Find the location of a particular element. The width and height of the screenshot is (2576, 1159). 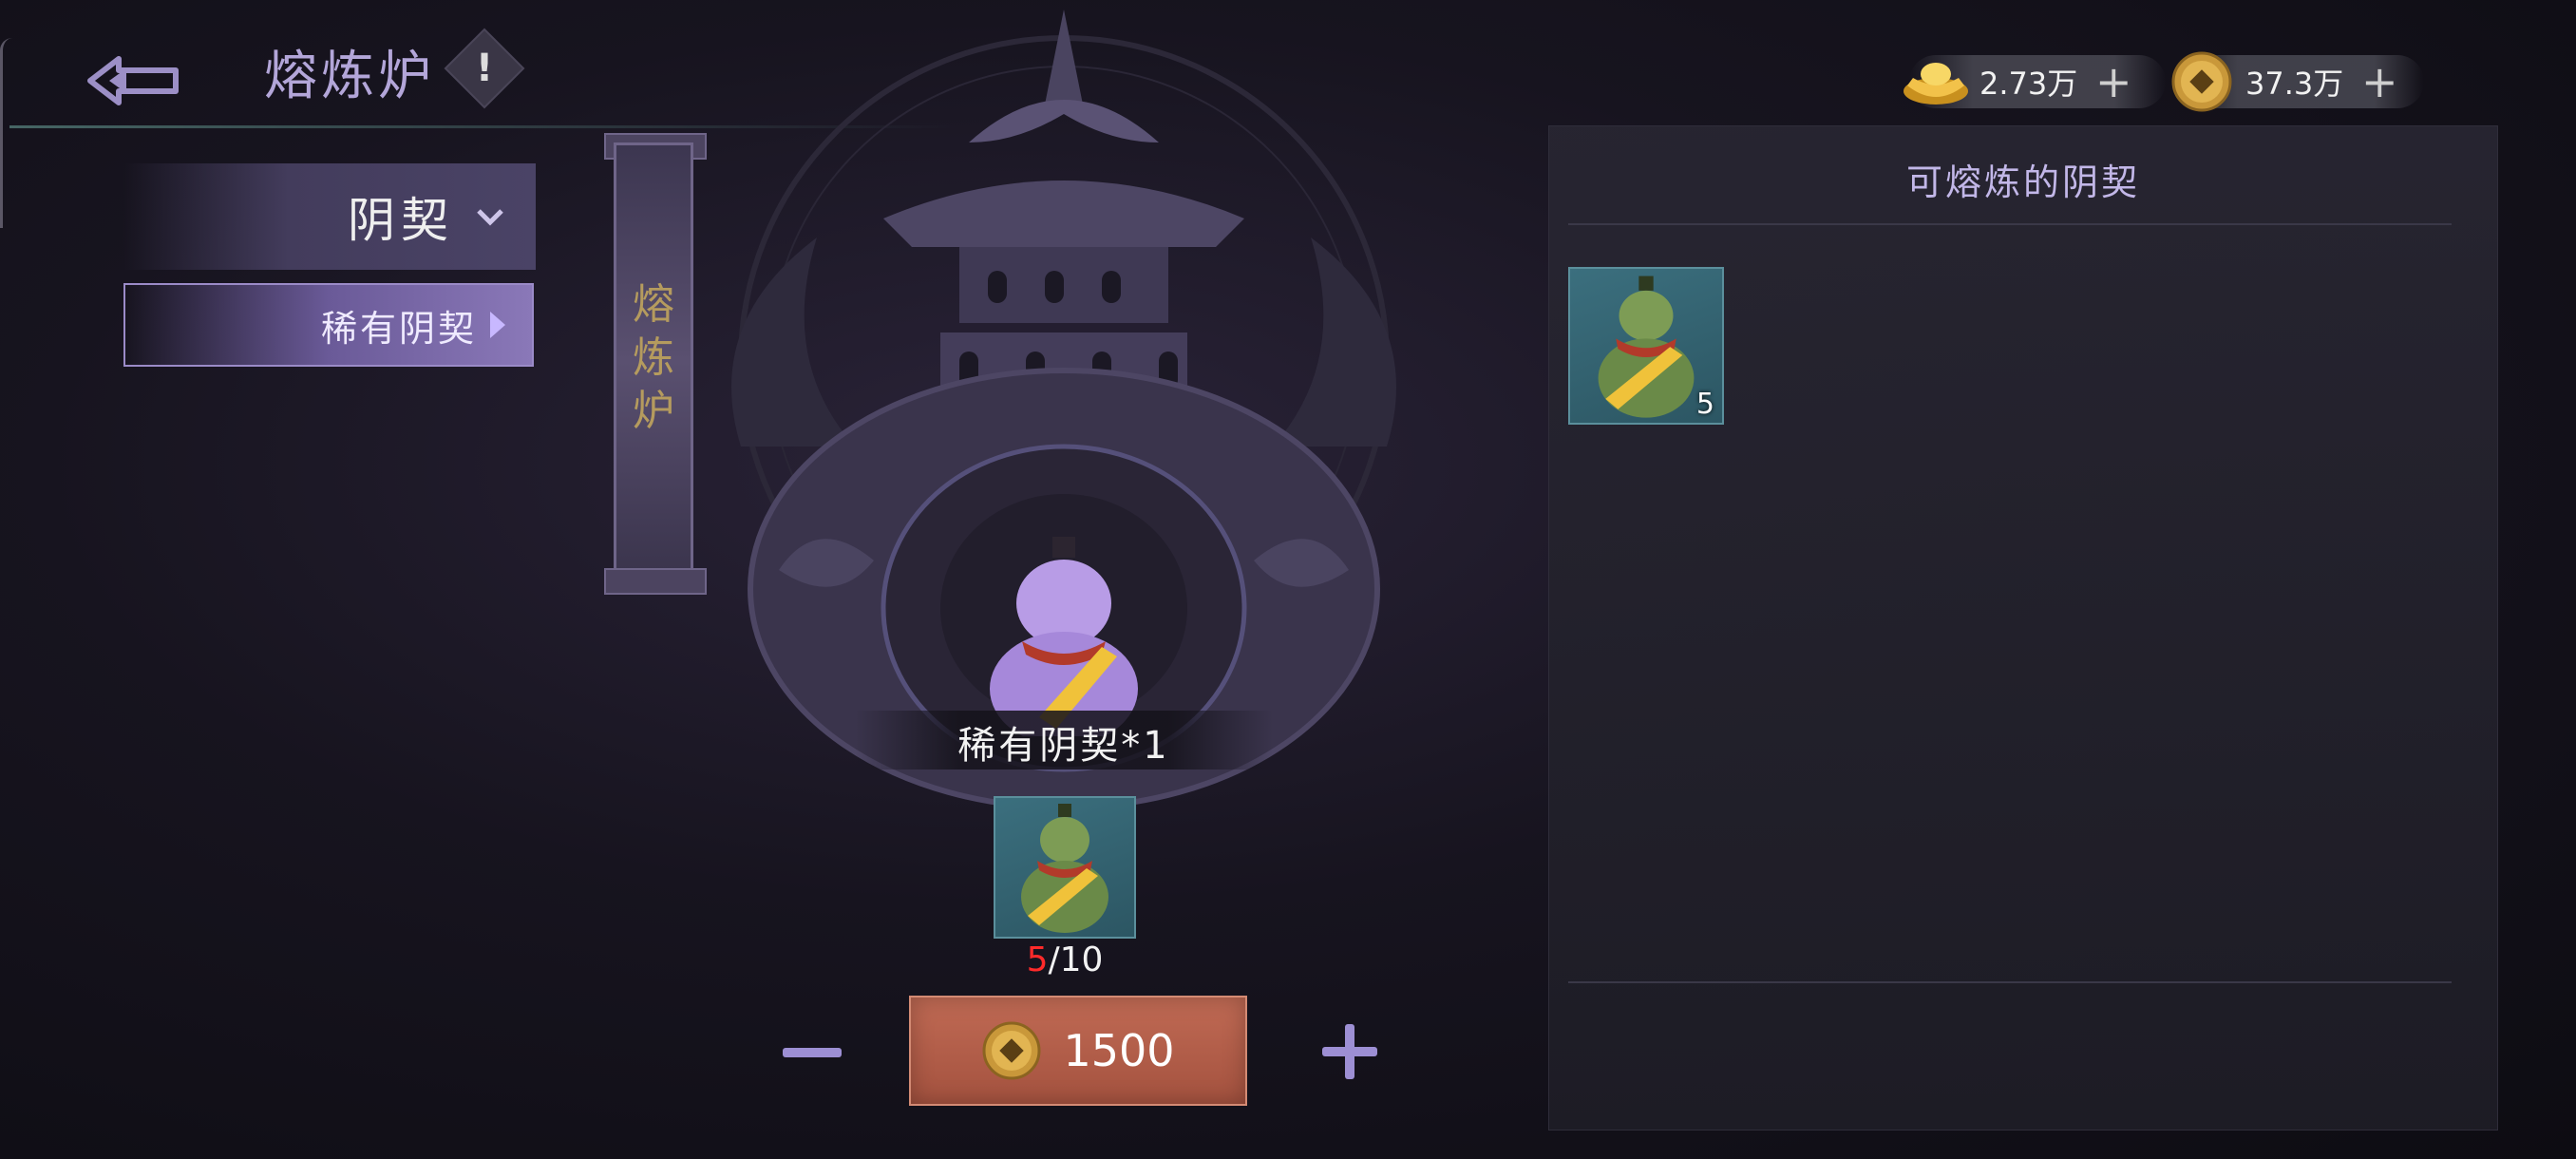

inventory-item-qty: 5 is located at coordinates (1704, 404).